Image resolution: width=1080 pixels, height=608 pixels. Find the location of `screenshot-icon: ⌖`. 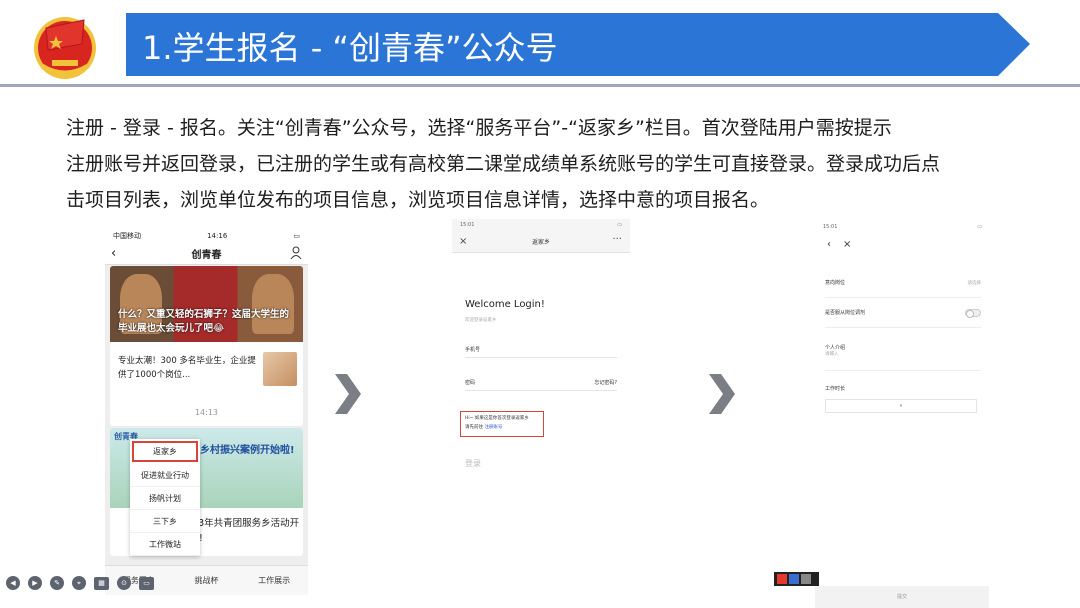

screenshot-icon: ⌖ is located at coordinates (79, 583).